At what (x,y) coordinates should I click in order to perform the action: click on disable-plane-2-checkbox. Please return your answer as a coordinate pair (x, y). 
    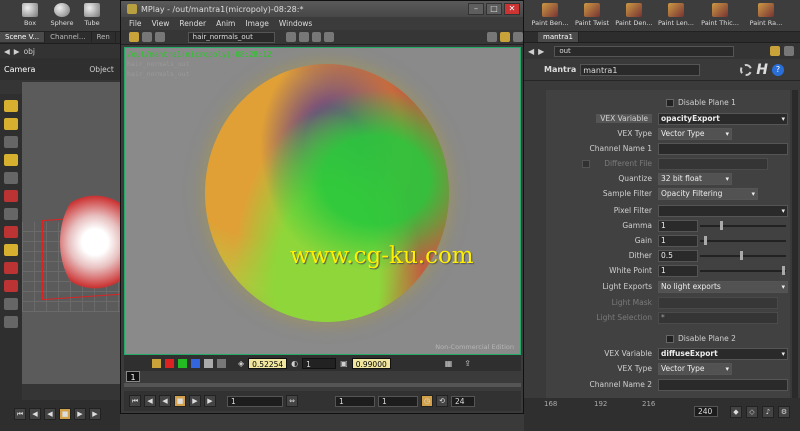
    Looking at the image, I should click on (670, 339).